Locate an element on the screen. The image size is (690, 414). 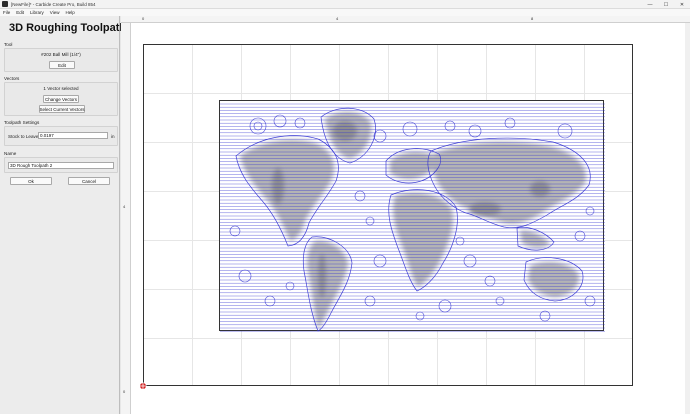
menu-file: File is located at coordinates (6, 12).